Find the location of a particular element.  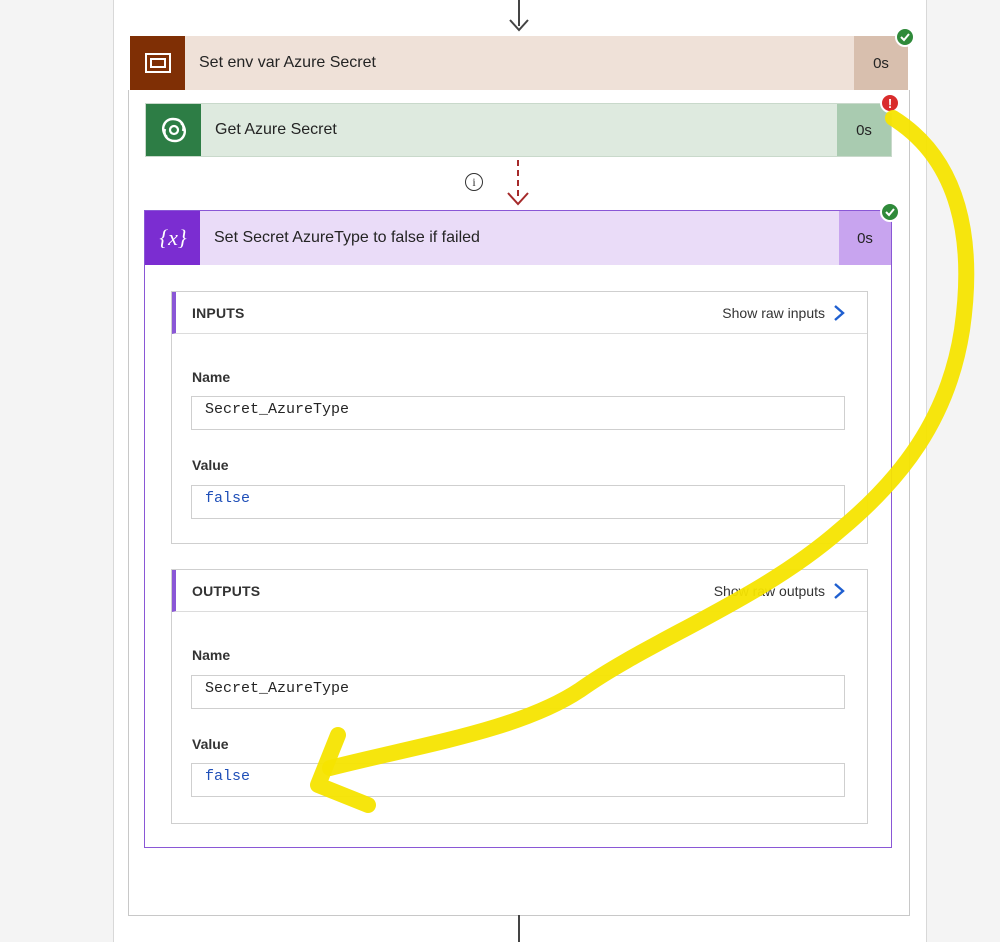

set-env-icon-tile is located at coordinates (157, 63).